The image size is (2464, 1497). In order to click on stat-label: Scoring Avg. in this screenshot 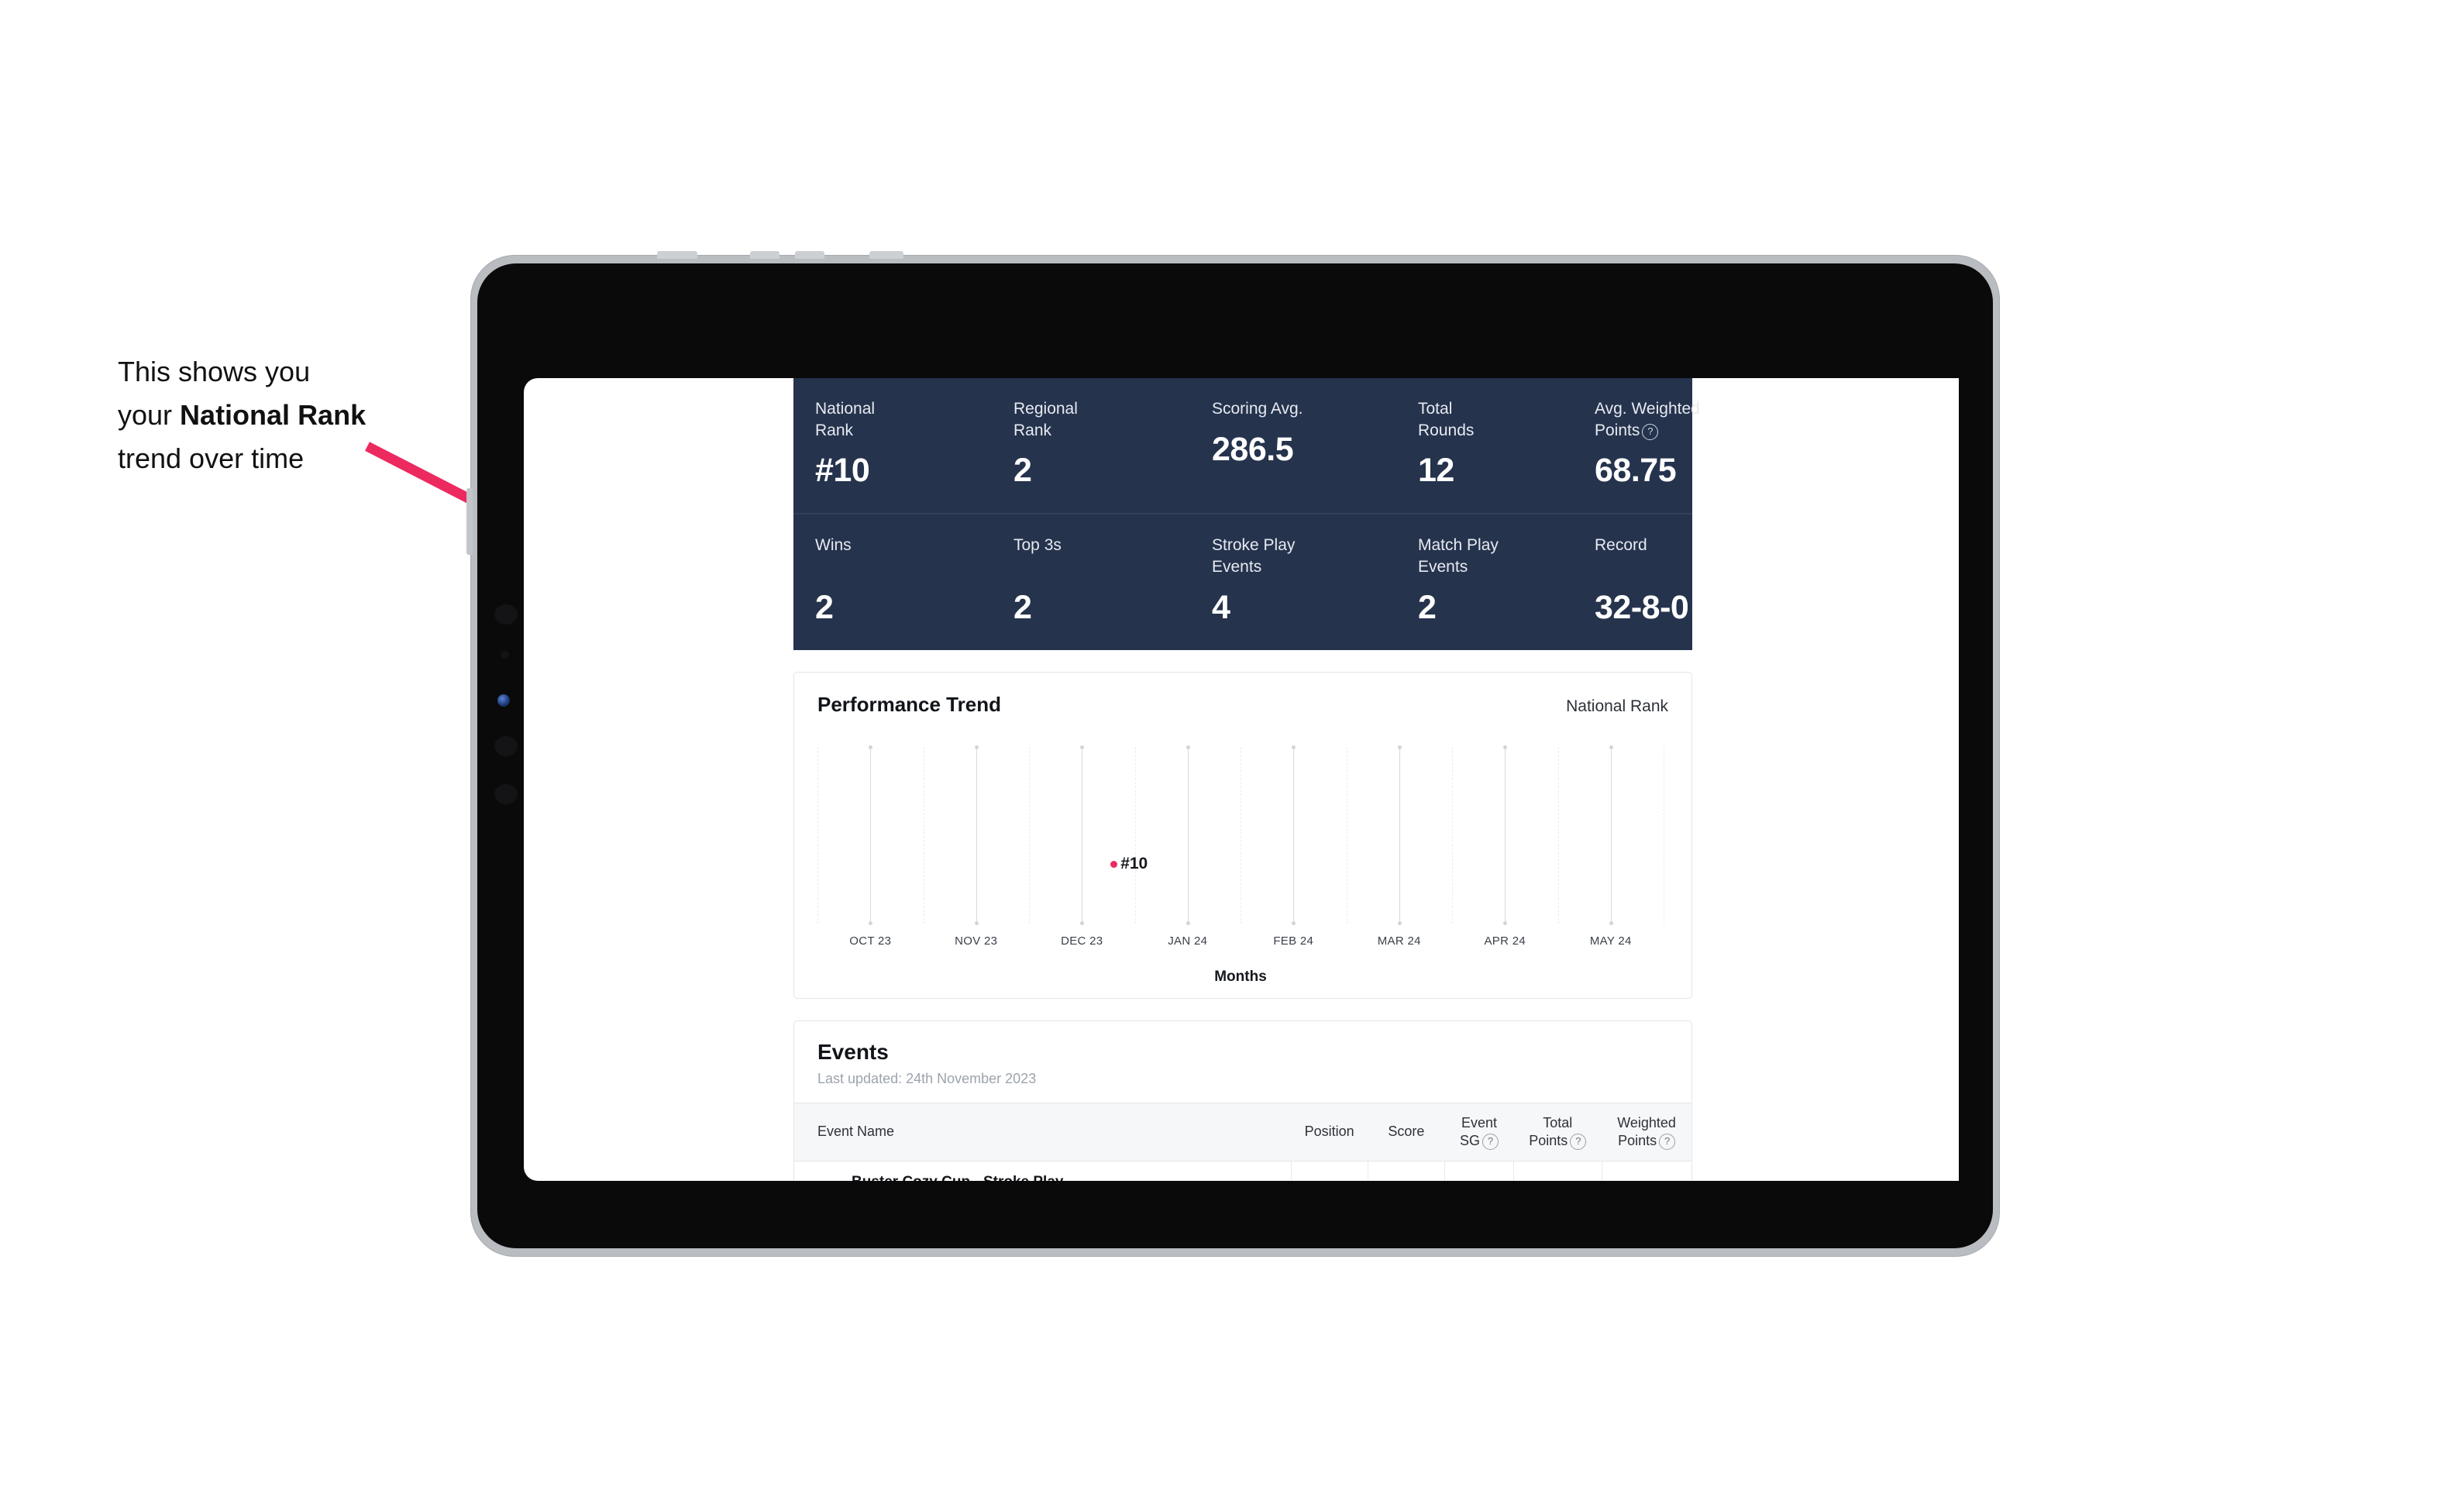, I will do `click(1278, 409)`.